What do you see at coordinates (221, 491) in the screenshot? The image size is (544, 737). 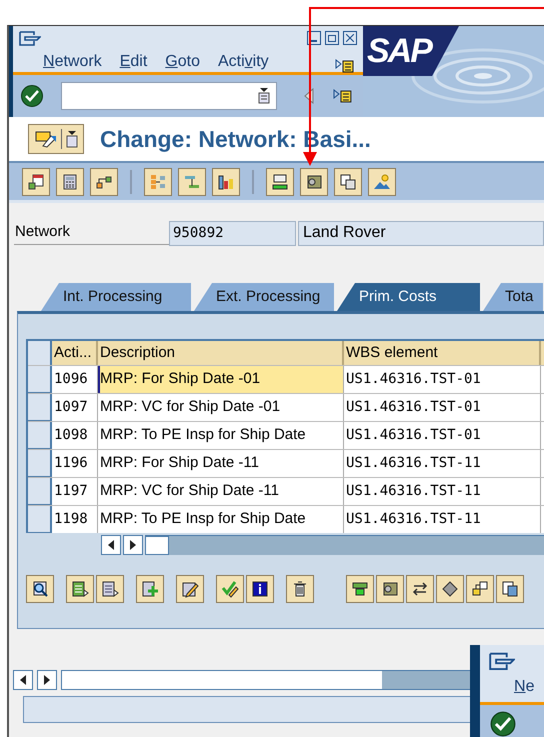 I see `table-cell: MRP: VC for Ship Date -11` at bounding box center [221, 491].